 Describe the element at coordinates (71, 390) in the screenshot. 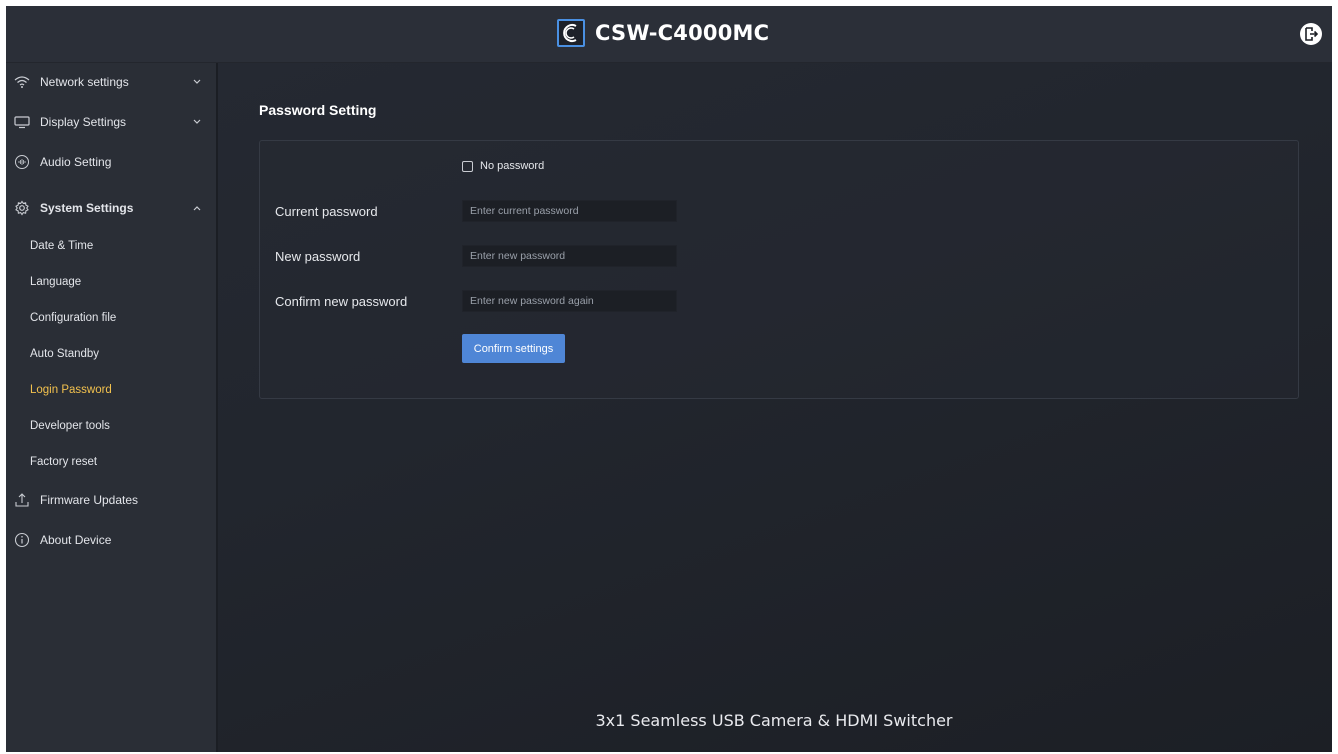

I see `sidebar-subitem-label: Login Password` at that location.